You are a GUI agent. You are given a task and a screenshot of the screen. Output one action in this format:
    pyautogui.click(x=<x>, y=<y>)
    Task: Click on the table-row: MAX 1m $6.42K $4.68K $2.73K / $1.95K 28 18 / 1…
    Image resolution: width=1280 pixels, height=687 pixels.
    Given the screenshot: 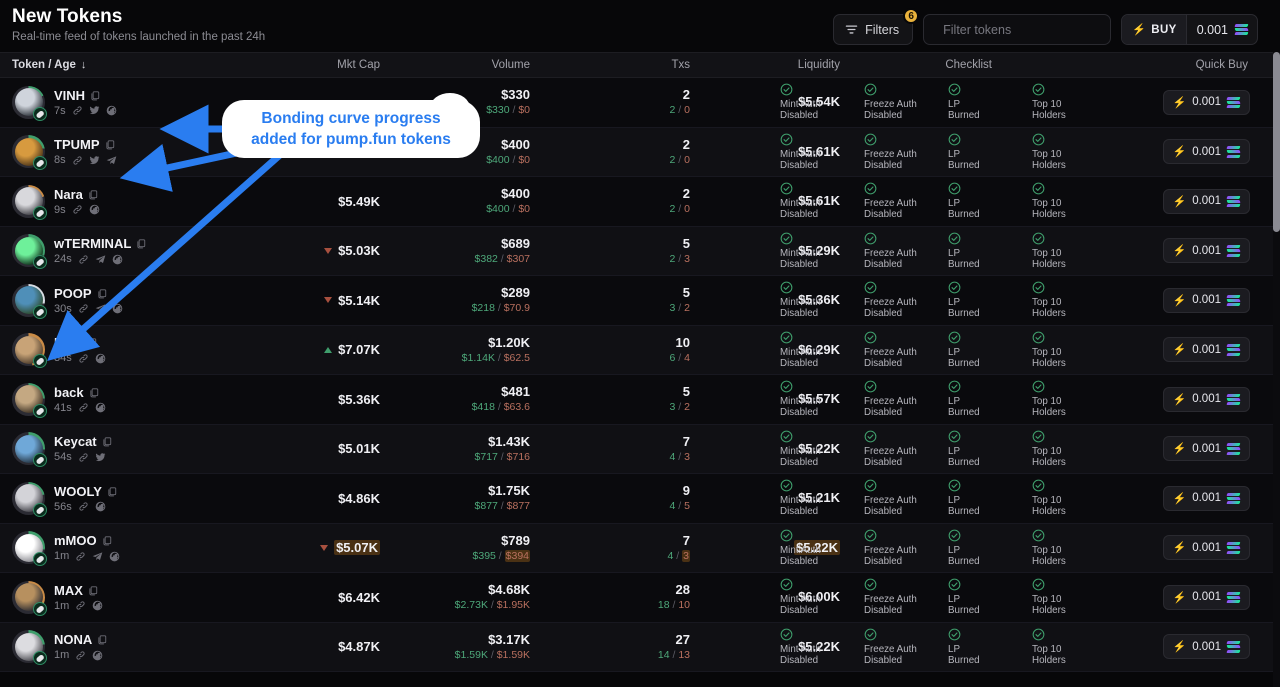 What is the action you would take?
    pyautogui.click(x=640, y=598)
    